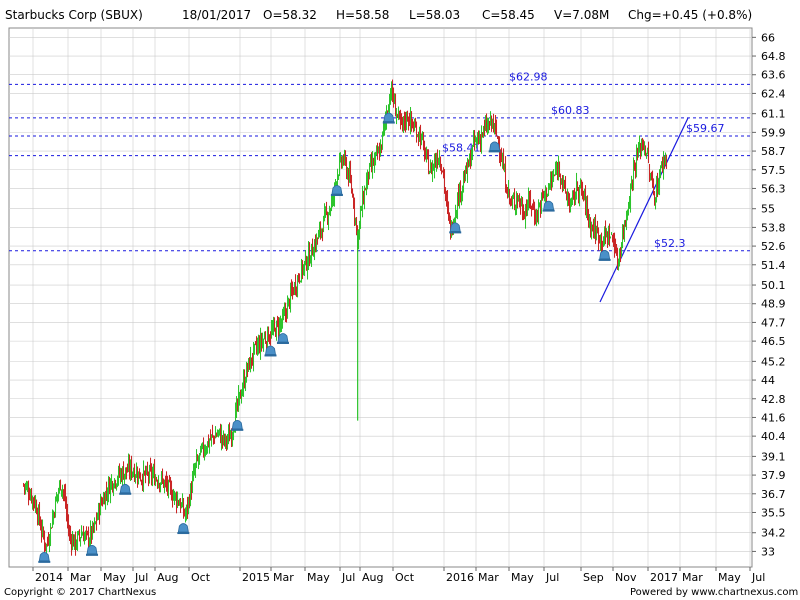  Describe the element at coordinates (705, 128) in the screenshot. I see `level-label: $59.67` at that location.